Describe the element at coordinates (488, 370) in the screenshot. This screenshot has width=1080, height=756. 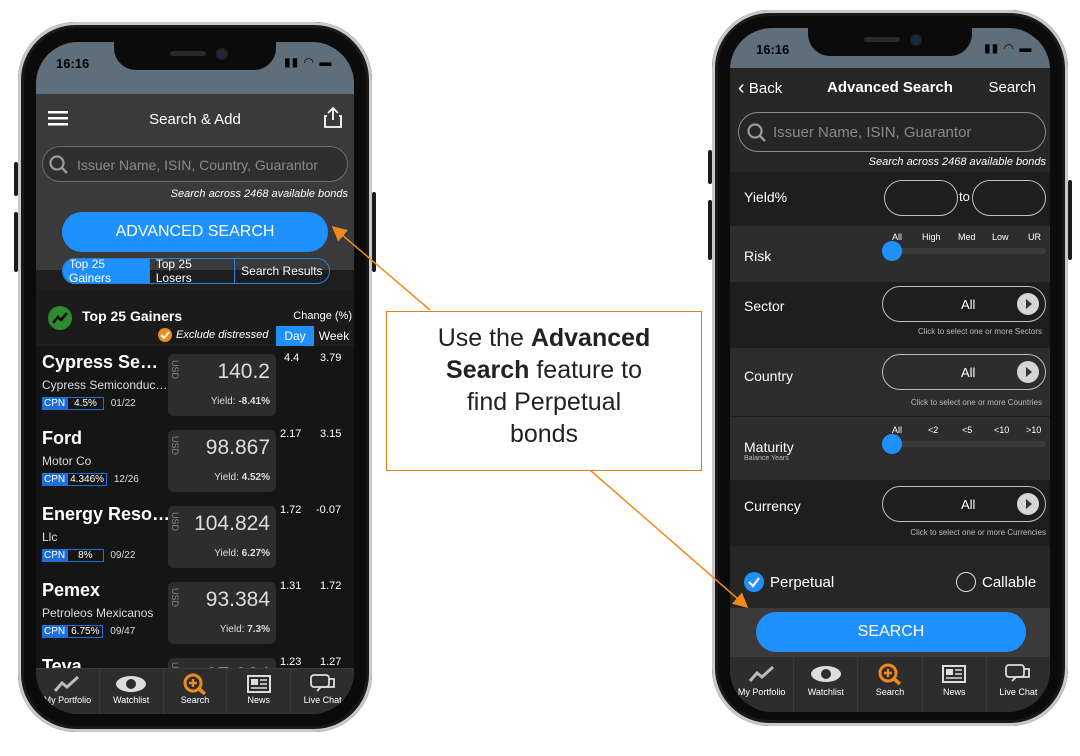
I see `callout-bold: Search` at that location.